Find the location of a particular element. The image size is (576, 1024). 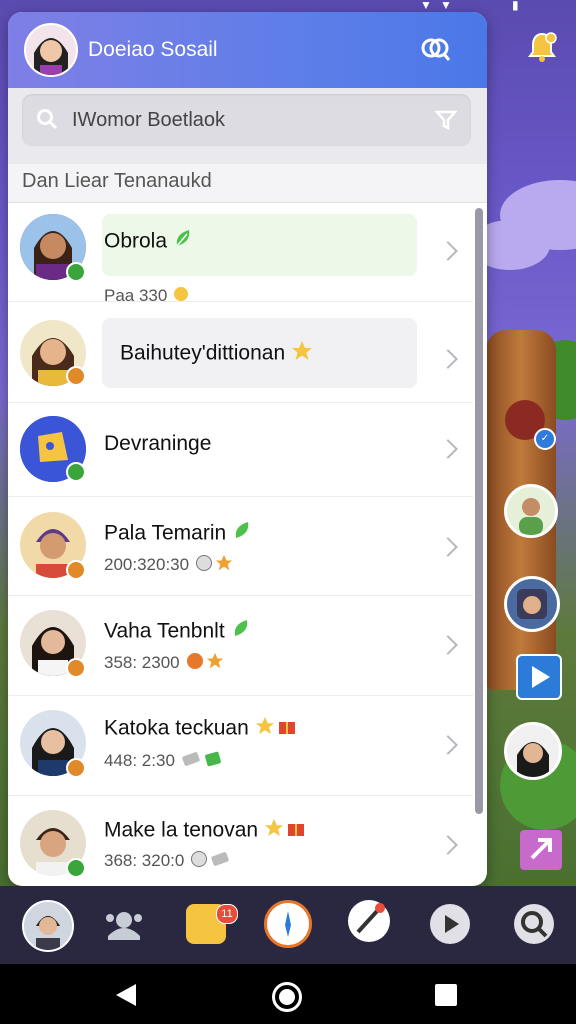

contact-name: Pala Temarin is located at coordinates (165, 533).